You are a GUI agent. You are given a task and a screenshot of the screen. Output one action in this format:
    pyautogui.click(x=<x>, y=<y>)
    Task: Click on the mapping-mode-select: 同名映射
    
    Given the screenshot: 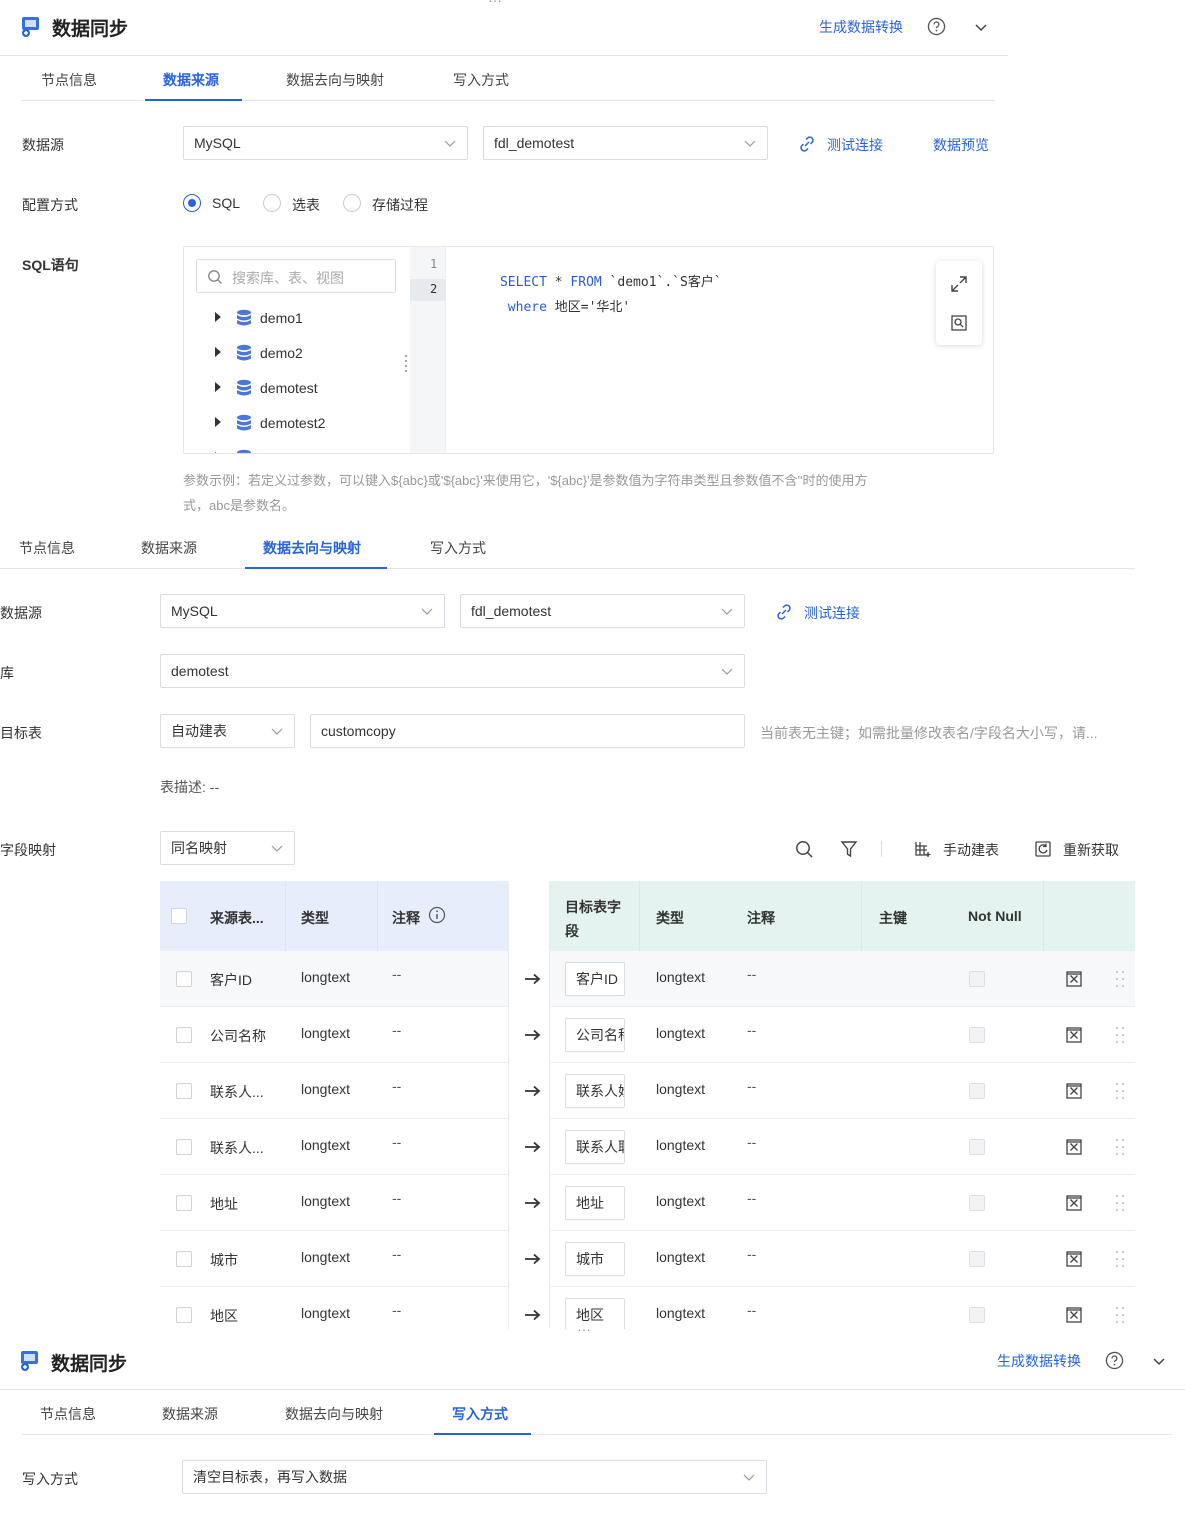 What is the action you would take?
    pyautogui.click(x=227, y=848)
    